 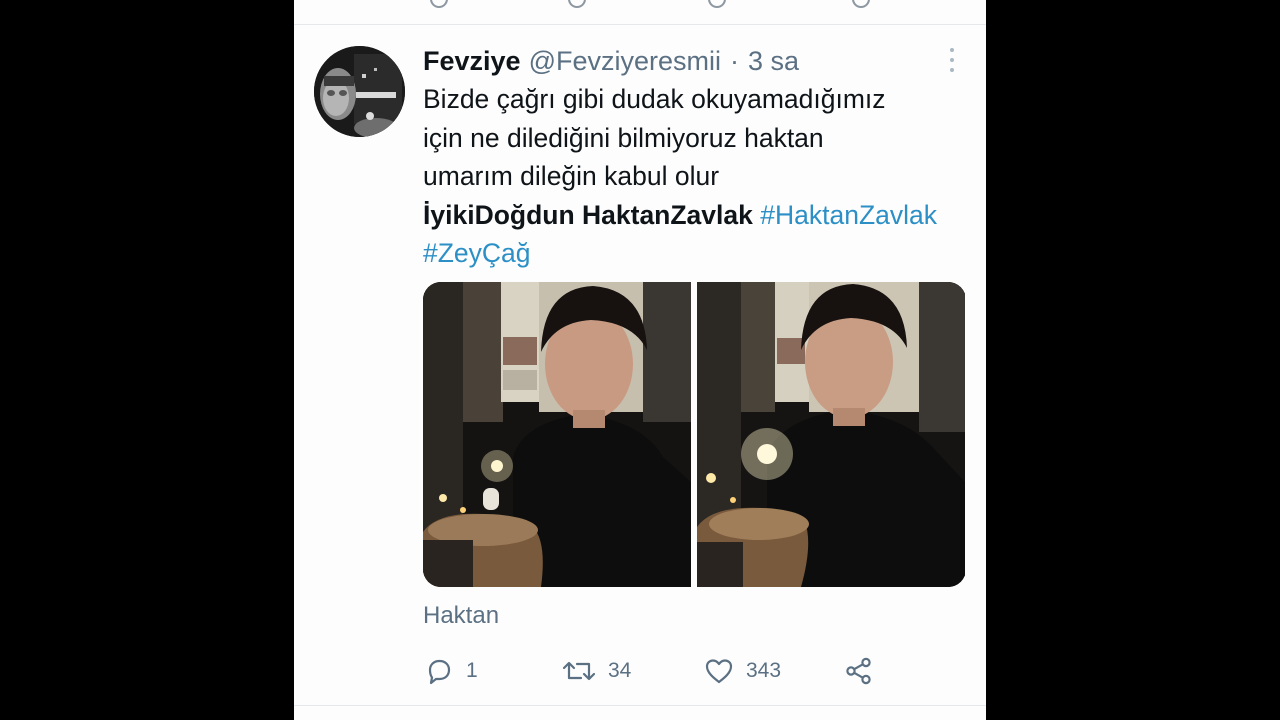 What do you see at coordinates (861, 4) in the screenshot?
I see `previous-share-icon` at bounding box center [861, 4].